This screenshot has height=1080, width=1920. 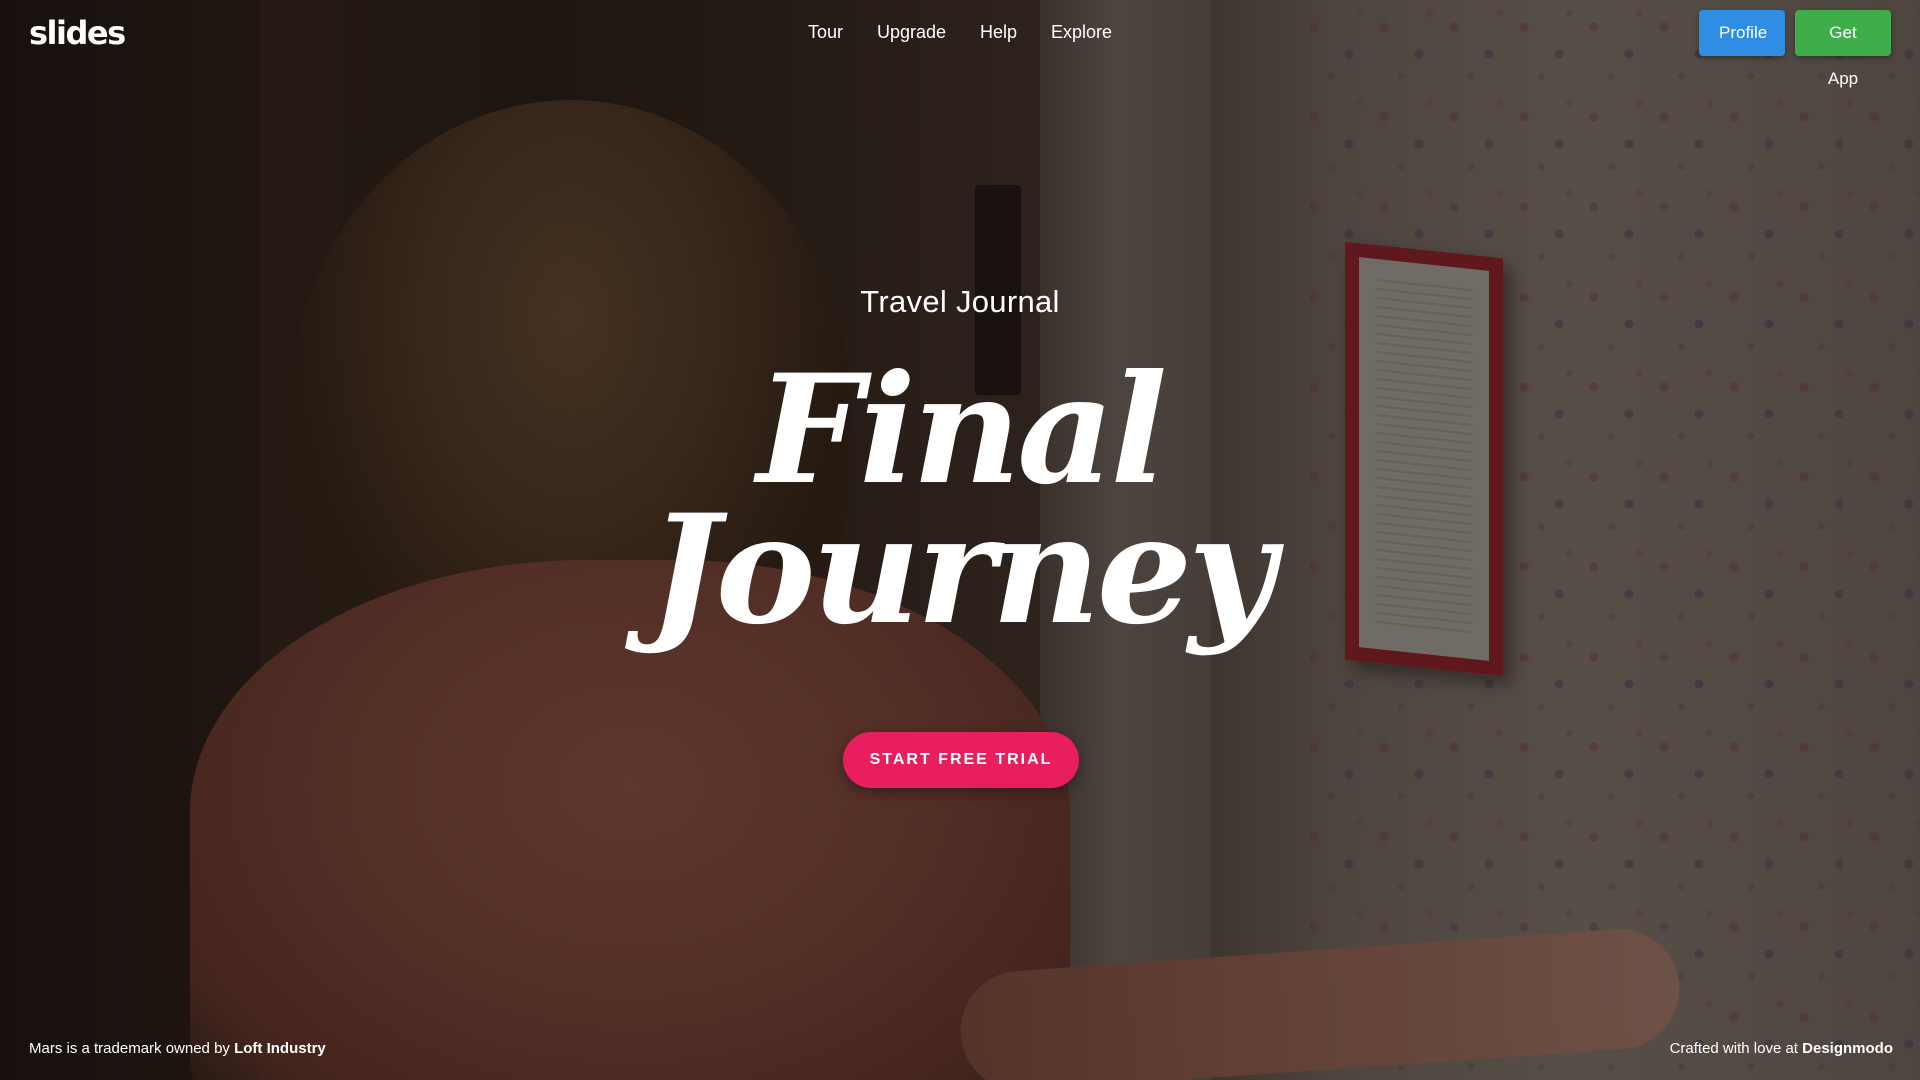 I want to click on hero-subtitle: Travel Journal, so click(x=960, y=301).